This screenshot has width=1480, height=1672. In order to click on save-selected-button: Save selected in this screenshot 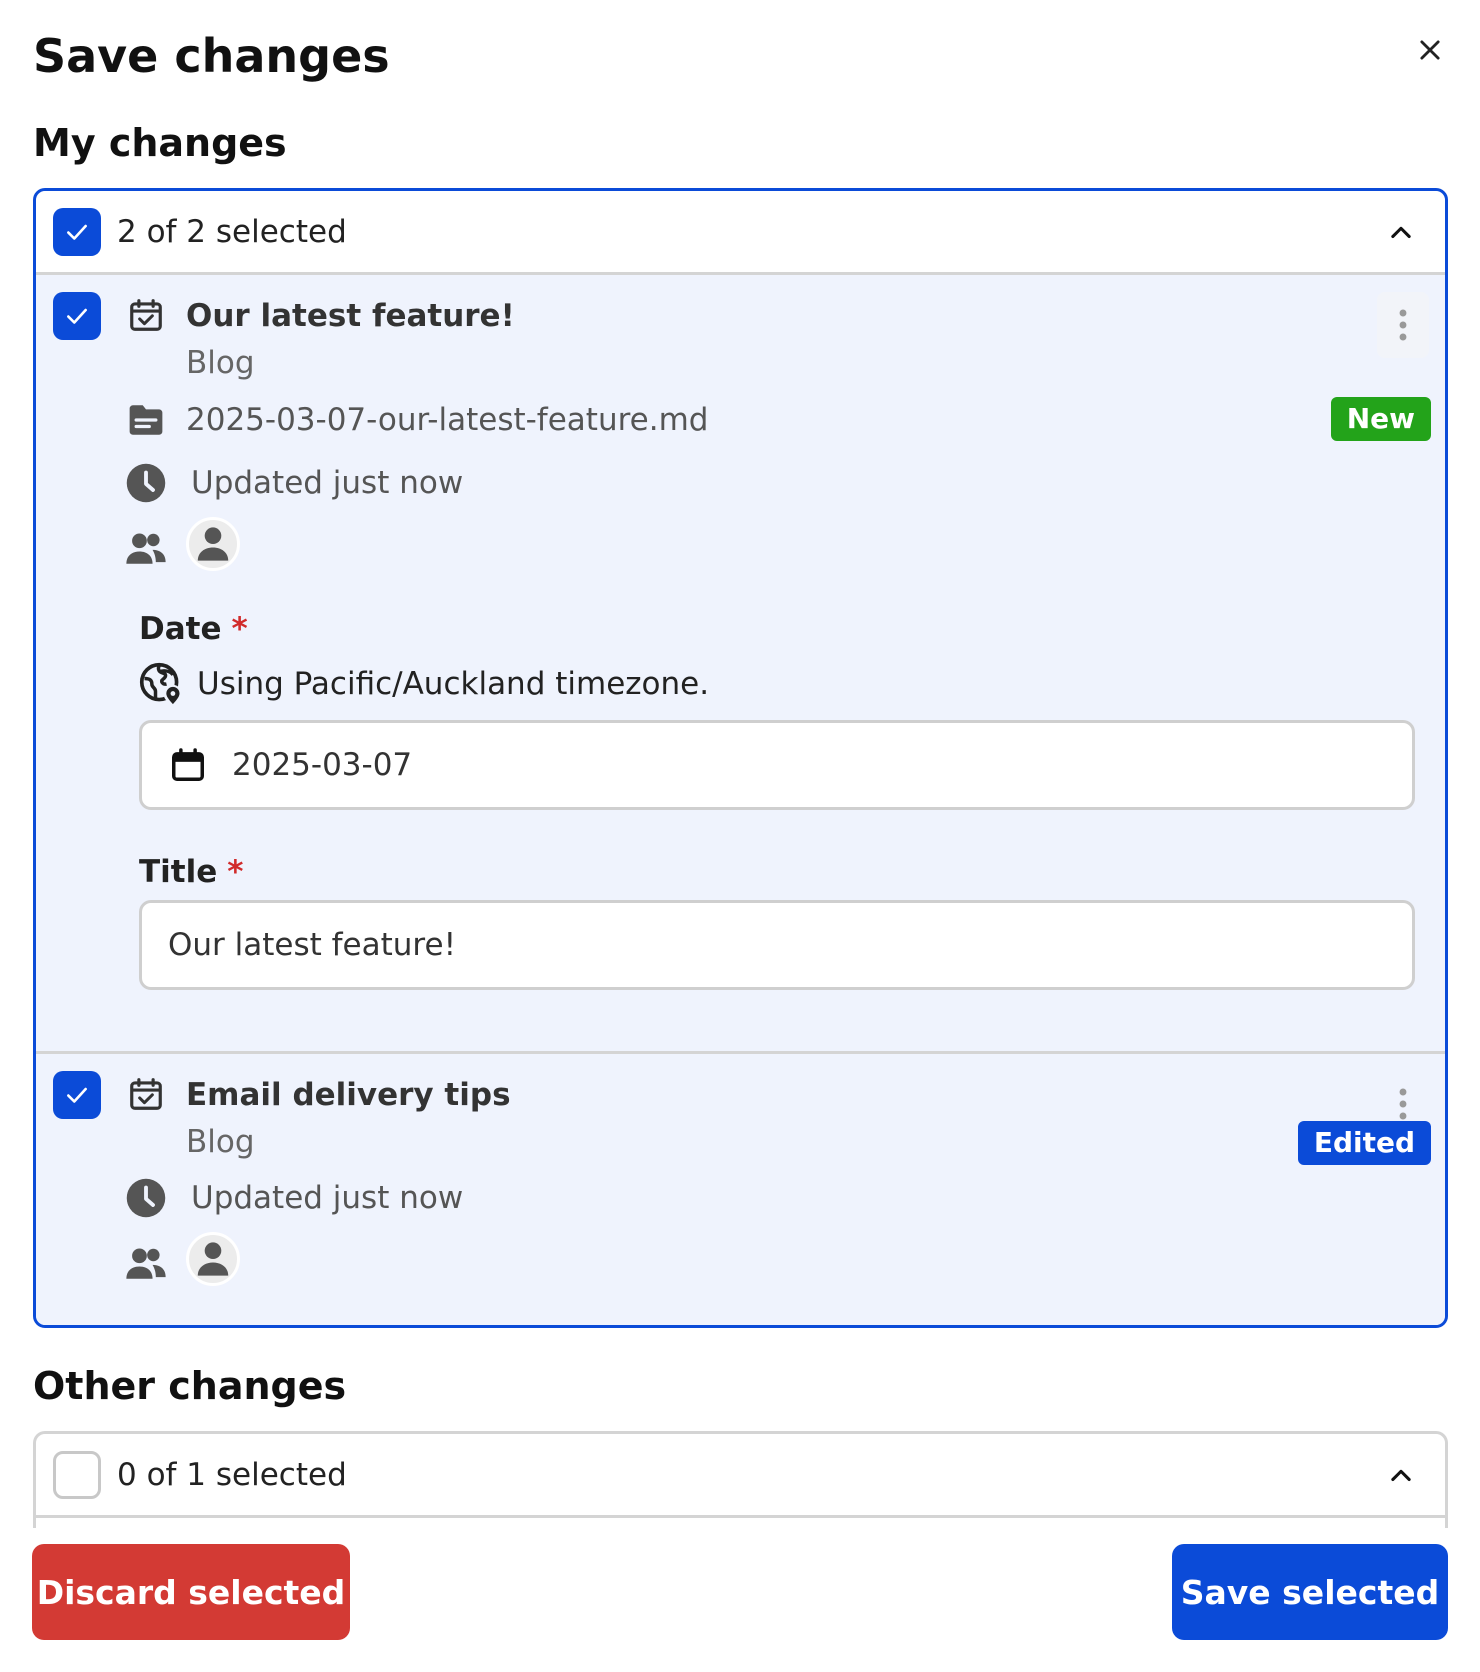, I will do `click(1310, 1592)`.